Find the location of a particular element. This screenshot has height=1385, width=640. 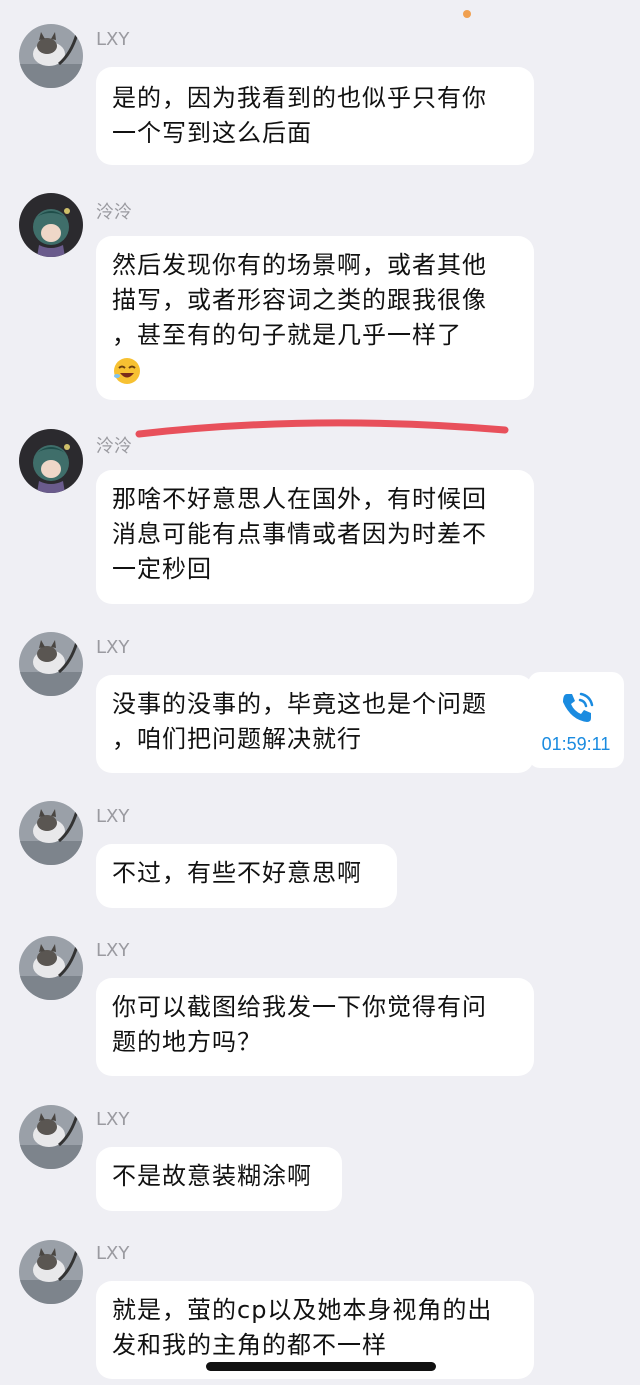

message-bubble: 没事的没事的，毕竟这也是个问题 ，咱们把问题解决就行 is located at coordinates (315, 724).